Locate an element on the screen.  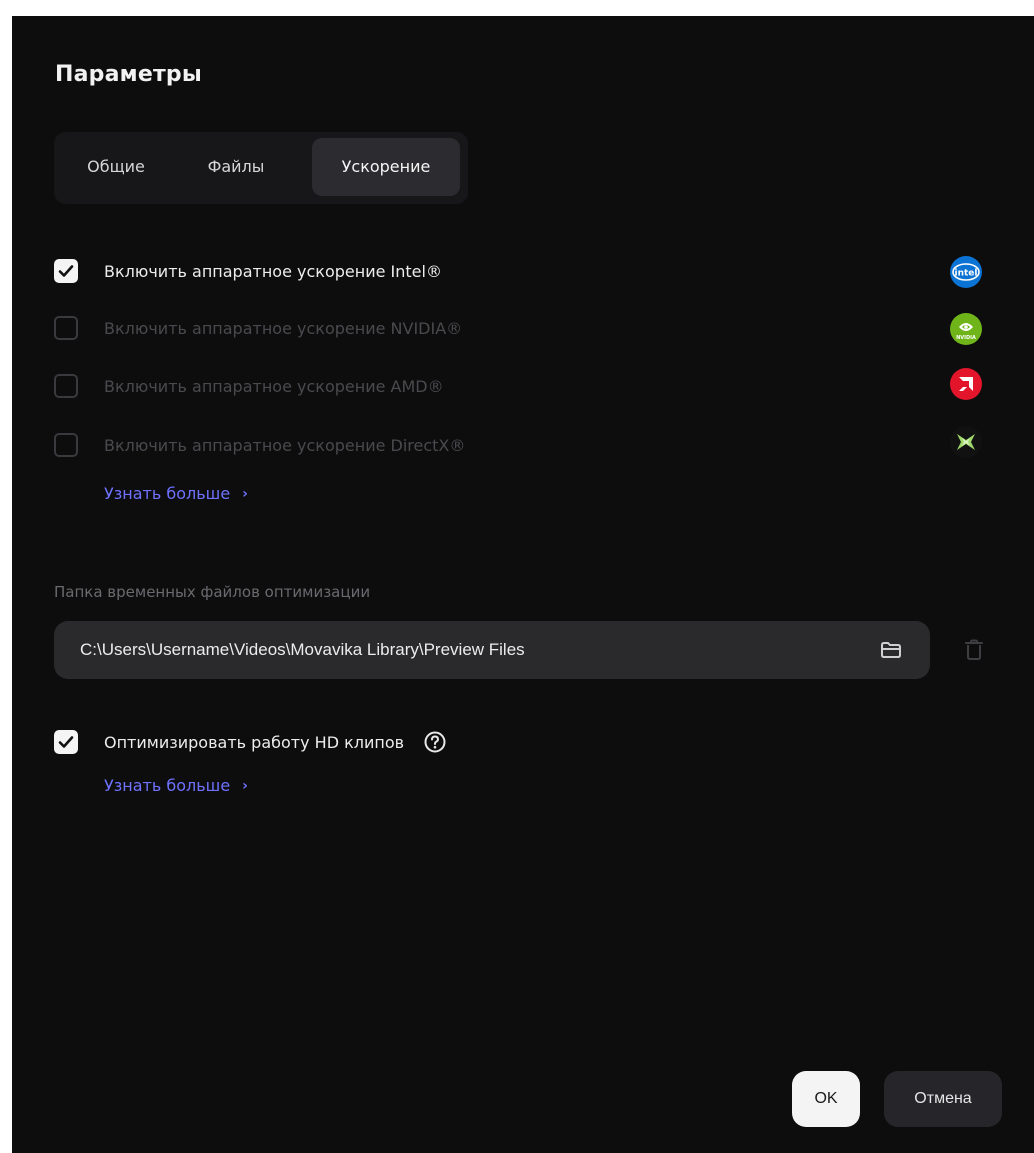
hd-optimization-checkbox is located at coordinates (66, 742).